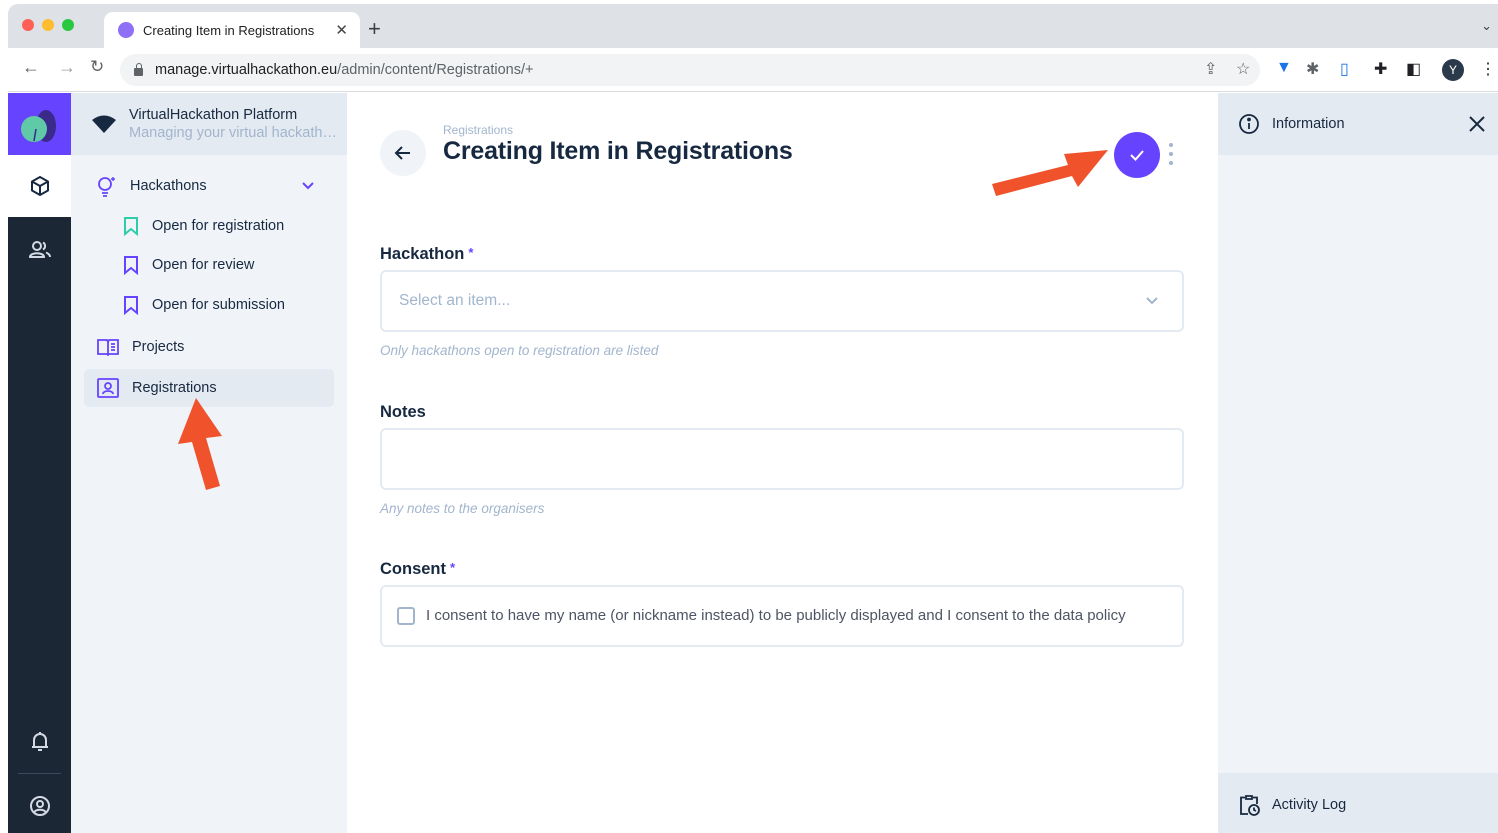 This screenshot has height=833, width=1498. What do you see at coordinates (97, 67) in the screenshot?
I see `reload-icon: ↻` at bounding box center [97, 67].